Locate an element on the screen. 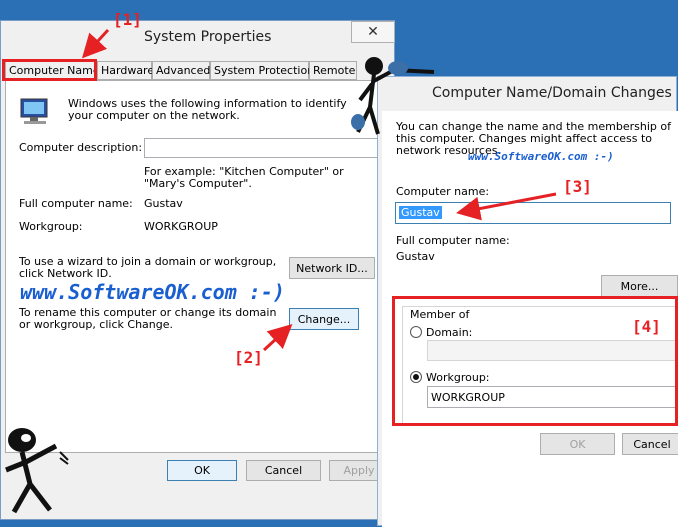 This screenshot has width=678, height=527. climbing-figure-icon is located at coordinates (393, 96).